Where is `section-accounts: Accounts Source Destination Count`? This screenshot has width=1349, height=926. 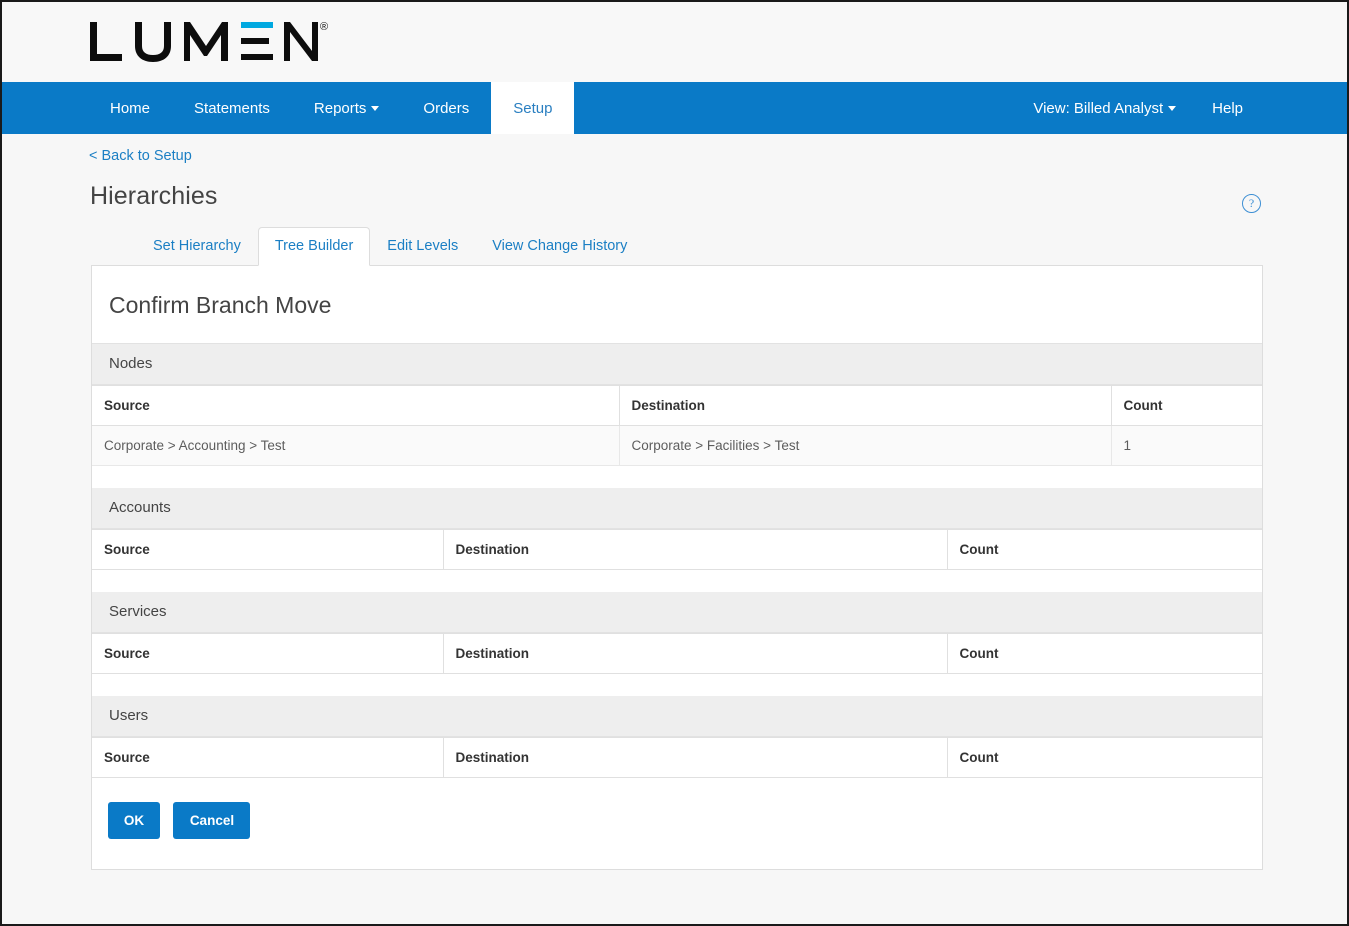 section-accounts: Accounts Source Destination Count is located at coordinates (677, 529).